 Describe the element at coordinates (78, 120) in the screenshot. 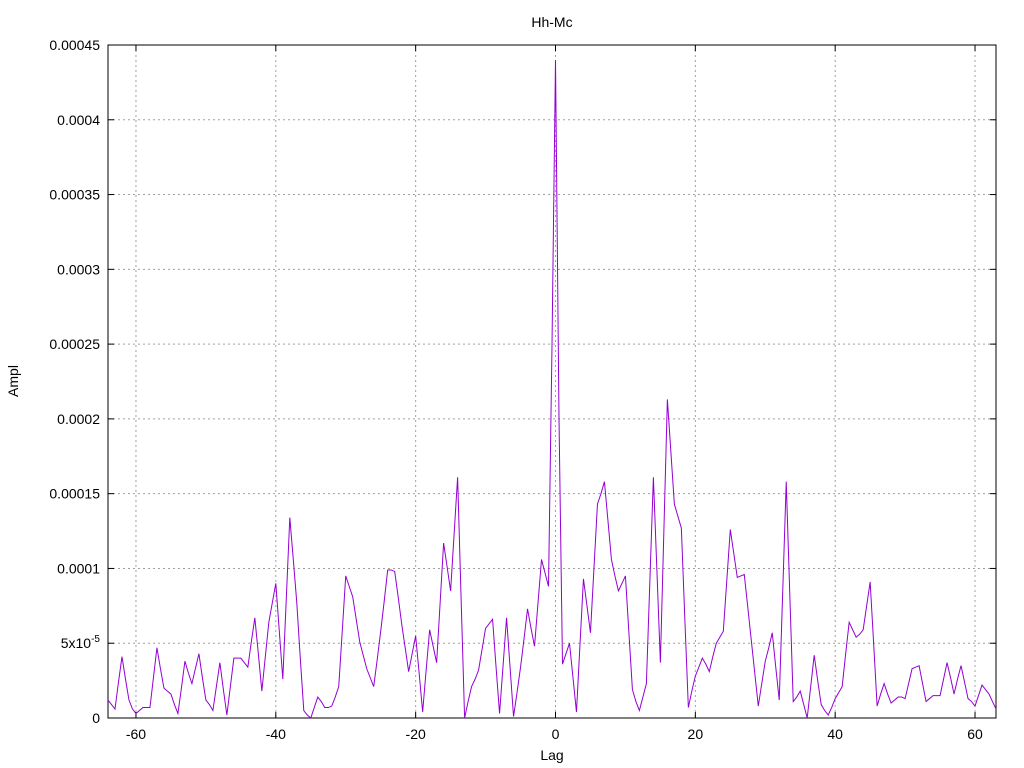

I see `y-tick-label: 0.0004` at that location.